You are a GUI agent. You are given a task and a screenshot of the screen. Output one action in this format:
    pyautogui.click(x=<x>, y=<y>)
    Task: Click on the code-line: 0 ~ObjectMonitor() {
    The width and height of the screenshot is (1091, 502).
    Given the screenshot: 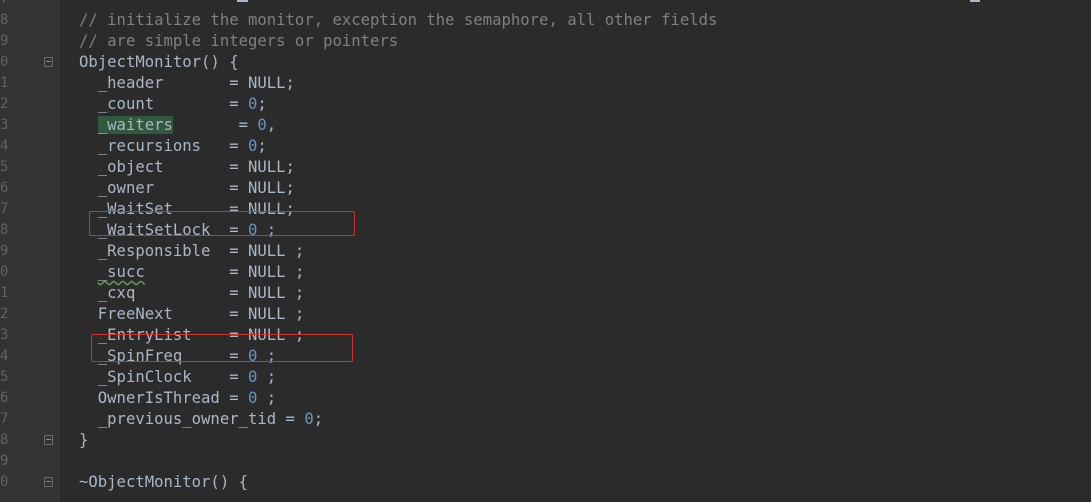 What is the action you would take?
    pyautogui.click(x=545, y=482)
    